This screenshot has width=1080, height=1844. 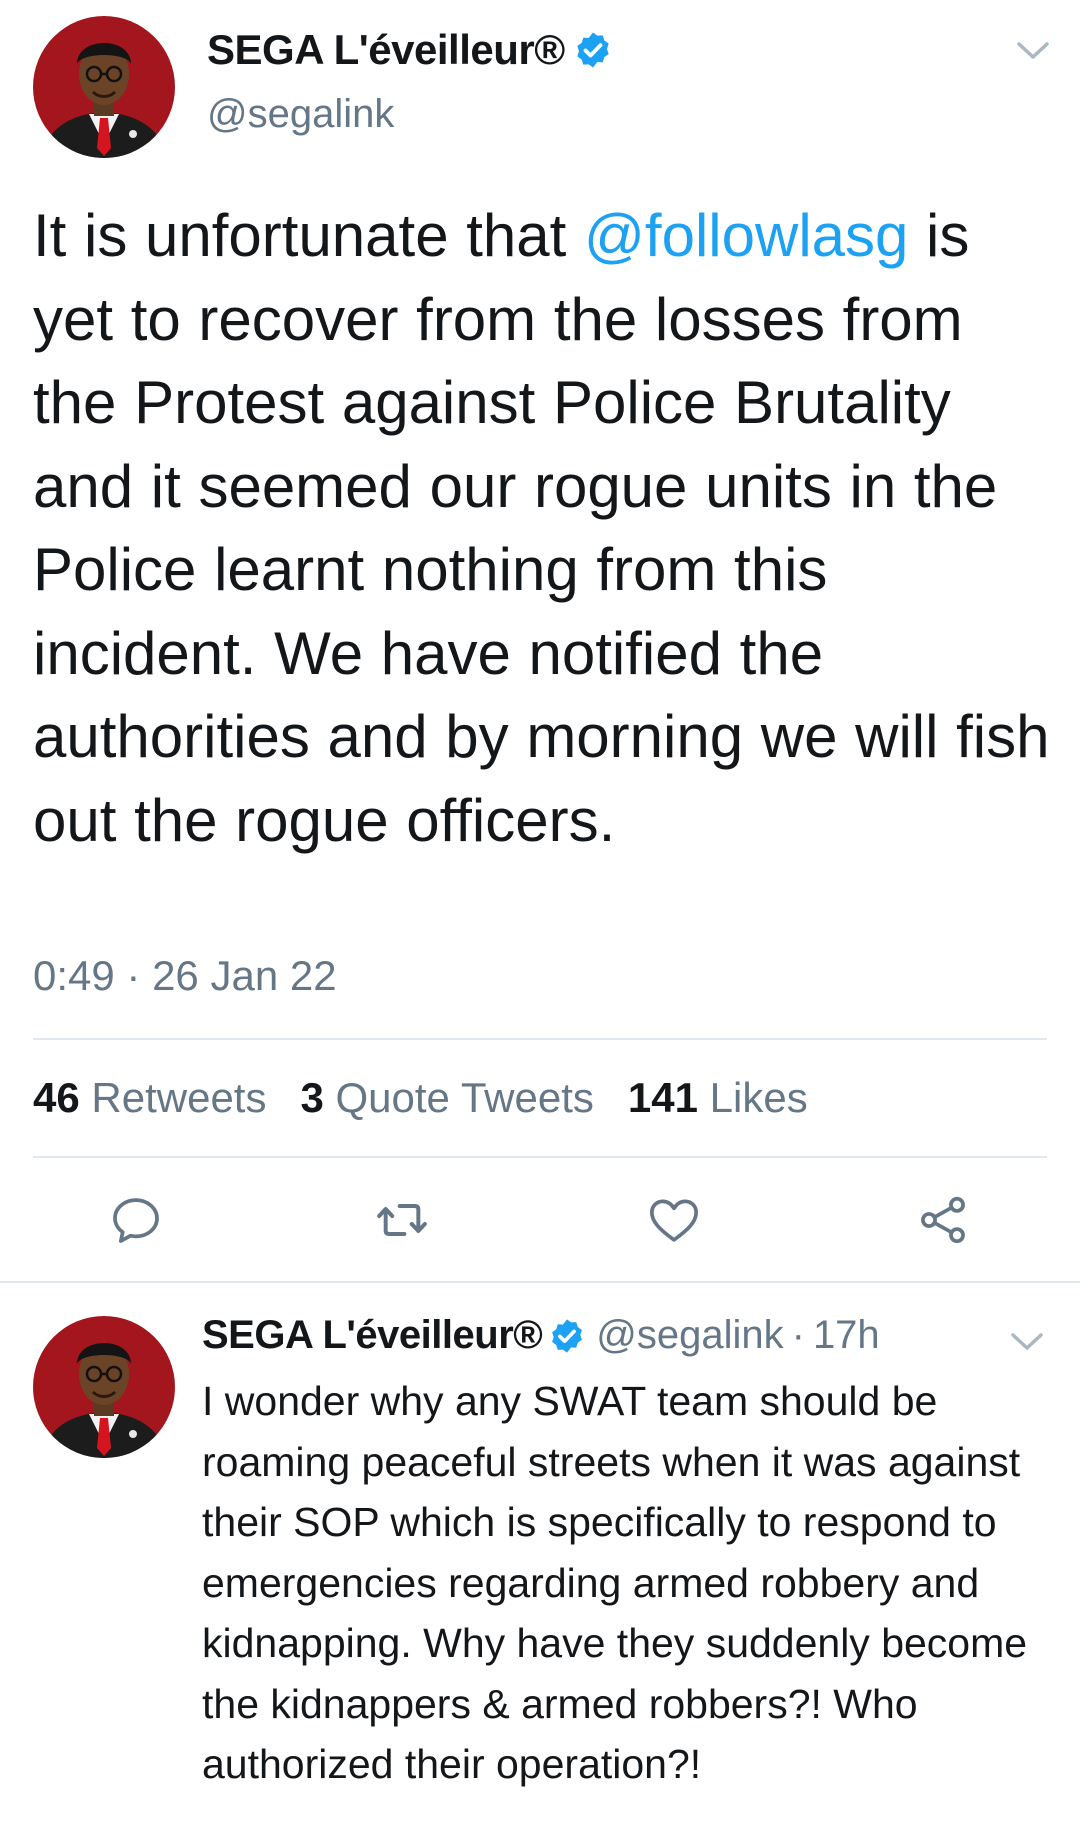 What do you see at coordinates (56, 1097) in the screenshot?
I see `retweets-count: 46` at bounding box center [56, 1097].